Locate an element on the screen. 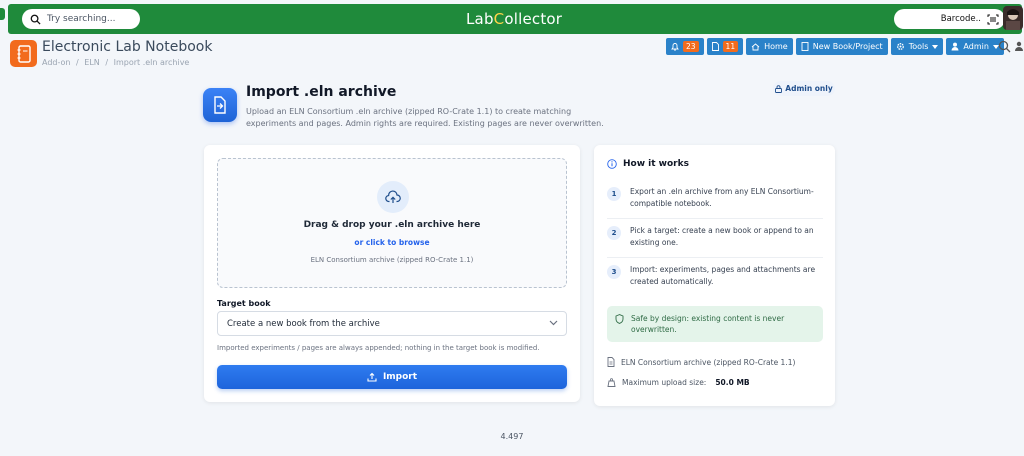 This screenshot has width=1024, height=456. admin-only-badge: Admin only is located at coordinates (804, 88).